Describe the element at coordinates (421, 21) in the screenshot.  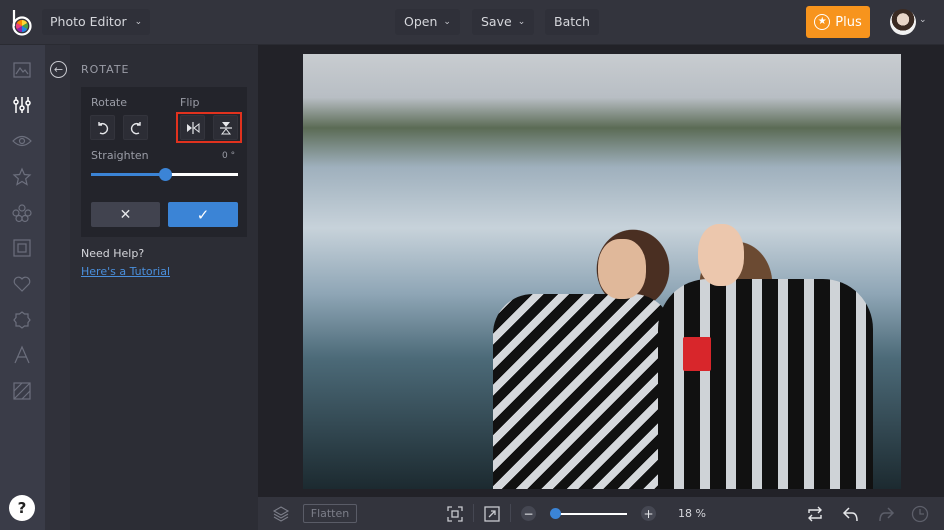
I see `open-label: Open` at that location.